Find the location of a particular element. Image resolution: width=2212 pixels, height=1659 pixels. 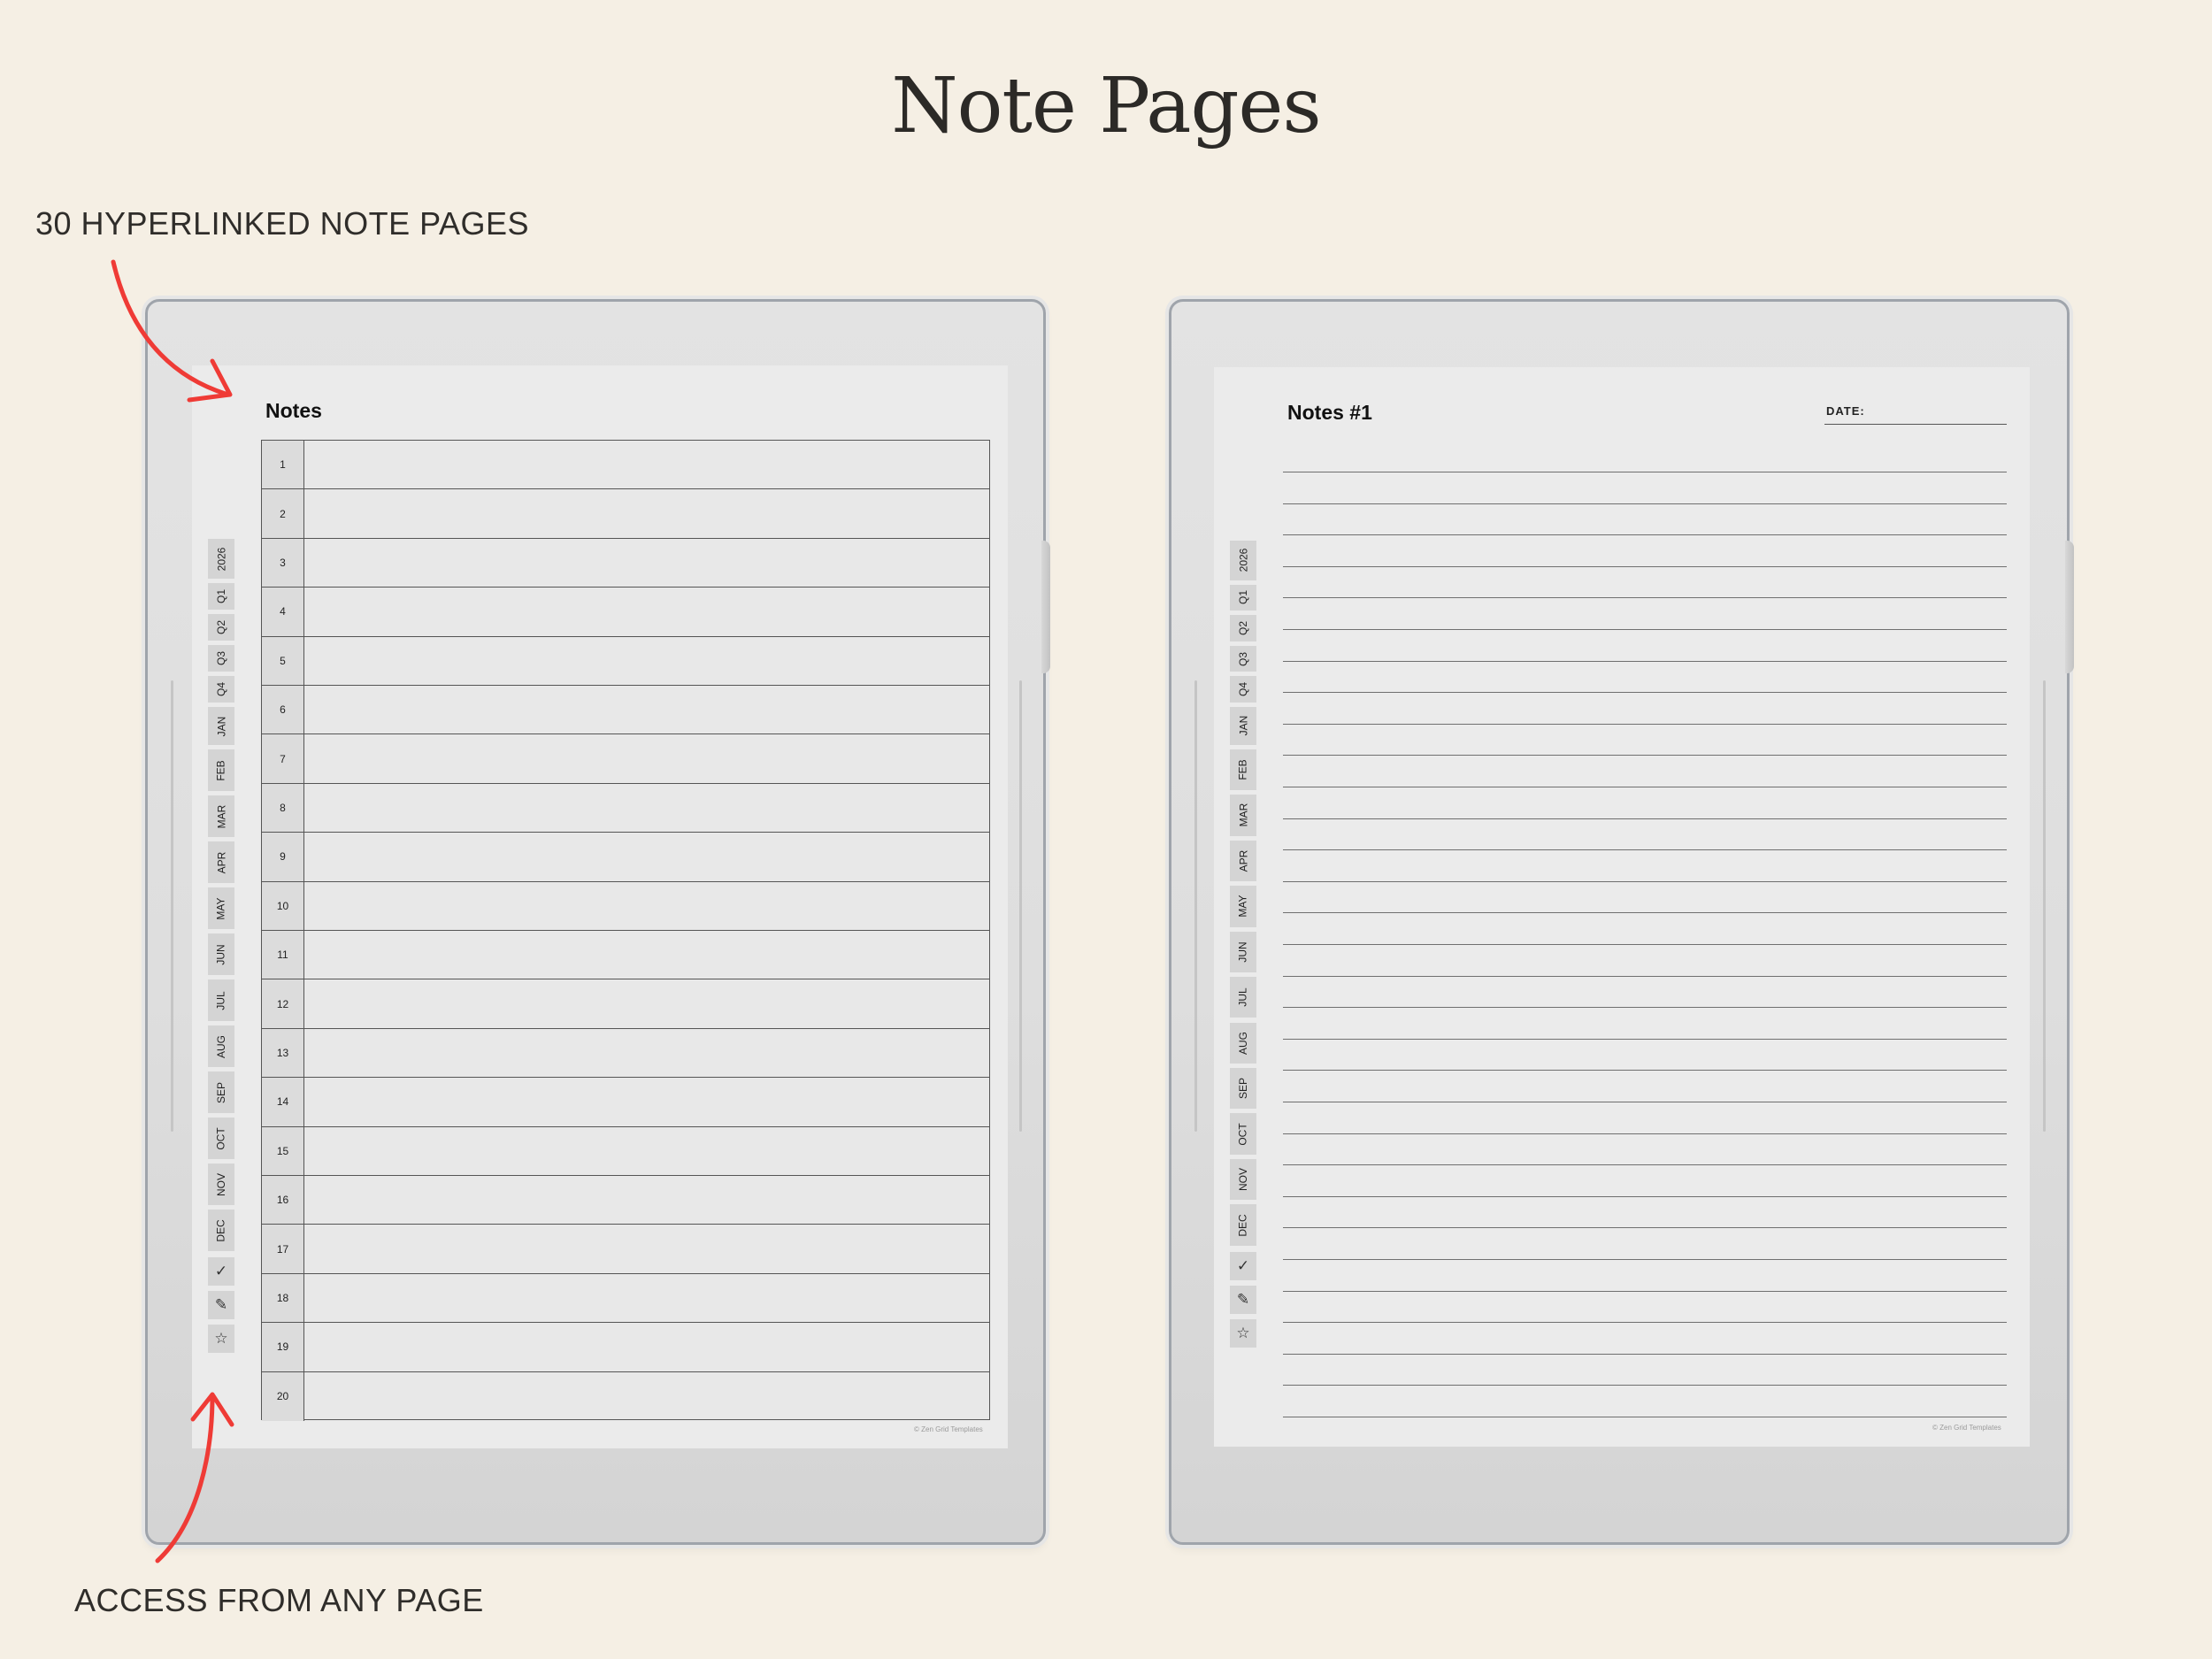

arrow-icon is located at coordinates (173, 911).